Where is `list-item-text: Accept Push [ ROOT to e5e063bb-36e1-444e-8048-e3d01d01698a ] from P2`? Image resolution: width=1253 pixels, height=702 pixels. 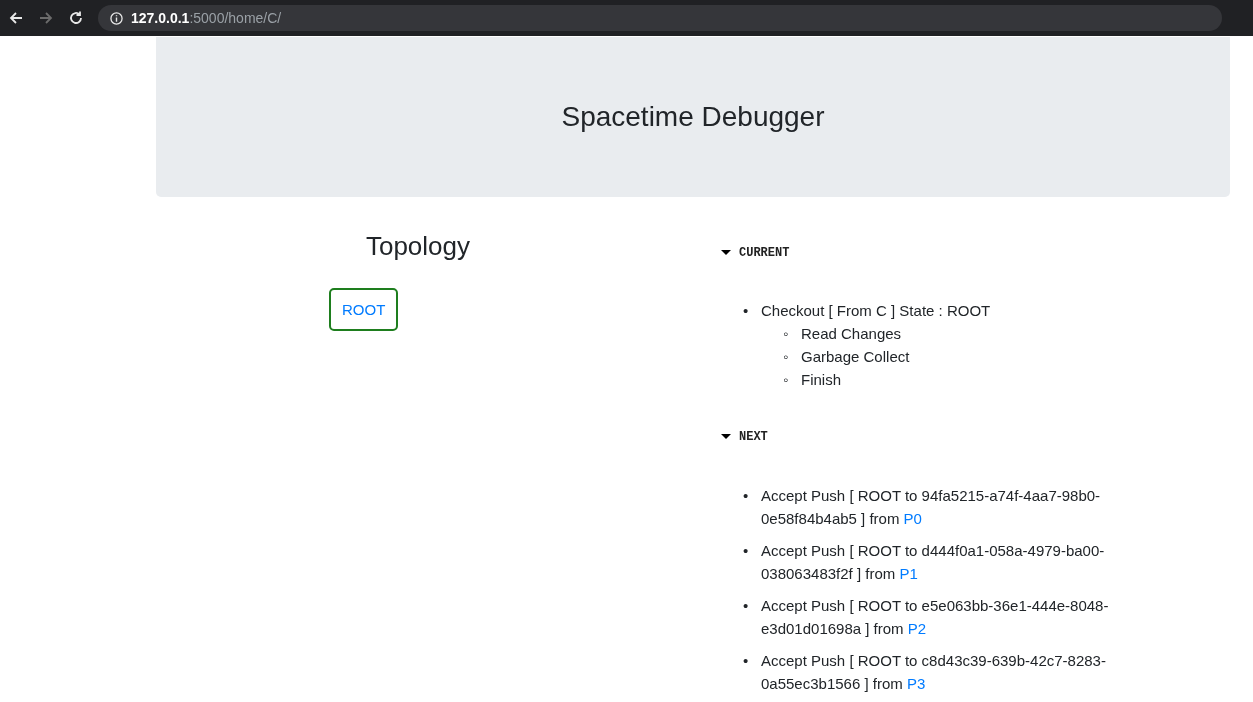
list-item-text: Accept Push [ ROOT to e5e063bb-36e1-444e-8048-e3d01d01698a ] from P2 is located at coordinates (935, 617).